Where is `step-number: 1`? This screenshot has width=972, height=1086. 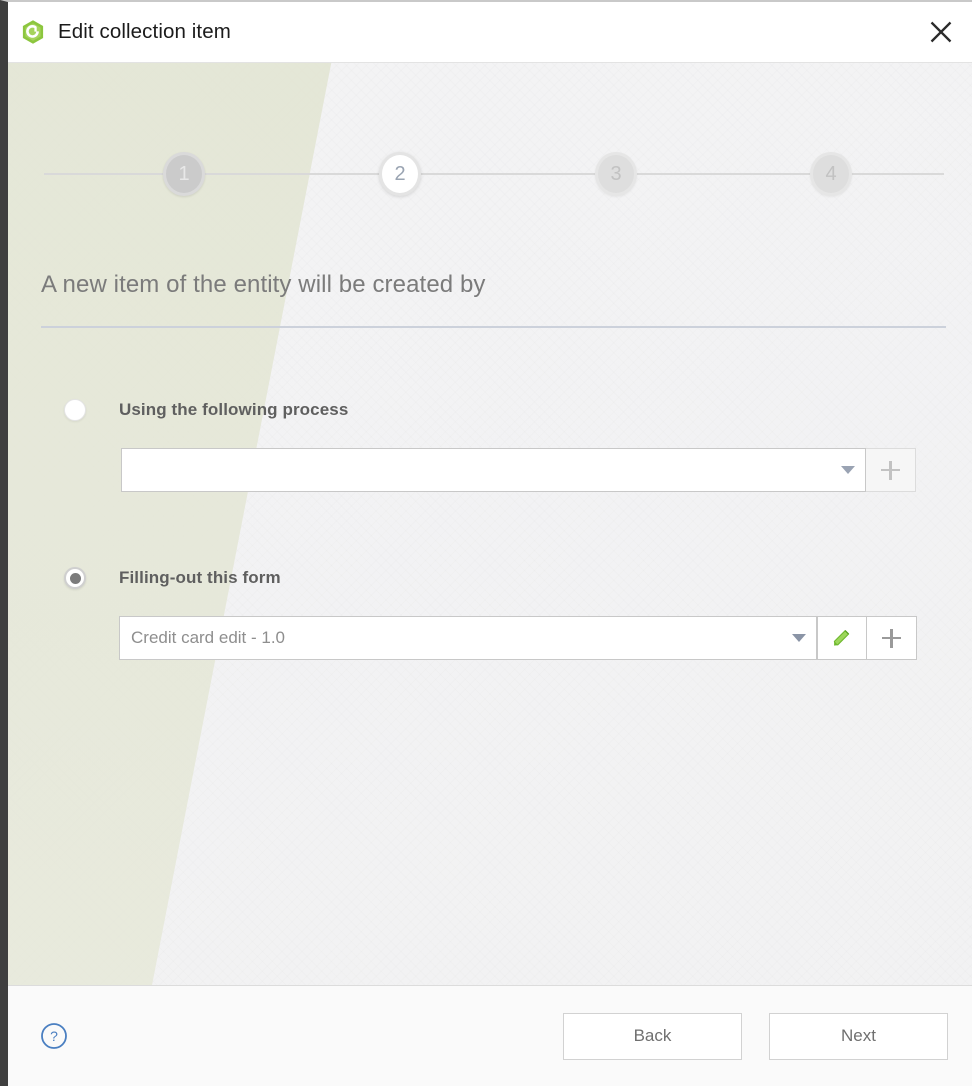 step-number: 1 is located at coordinates (184, 173).